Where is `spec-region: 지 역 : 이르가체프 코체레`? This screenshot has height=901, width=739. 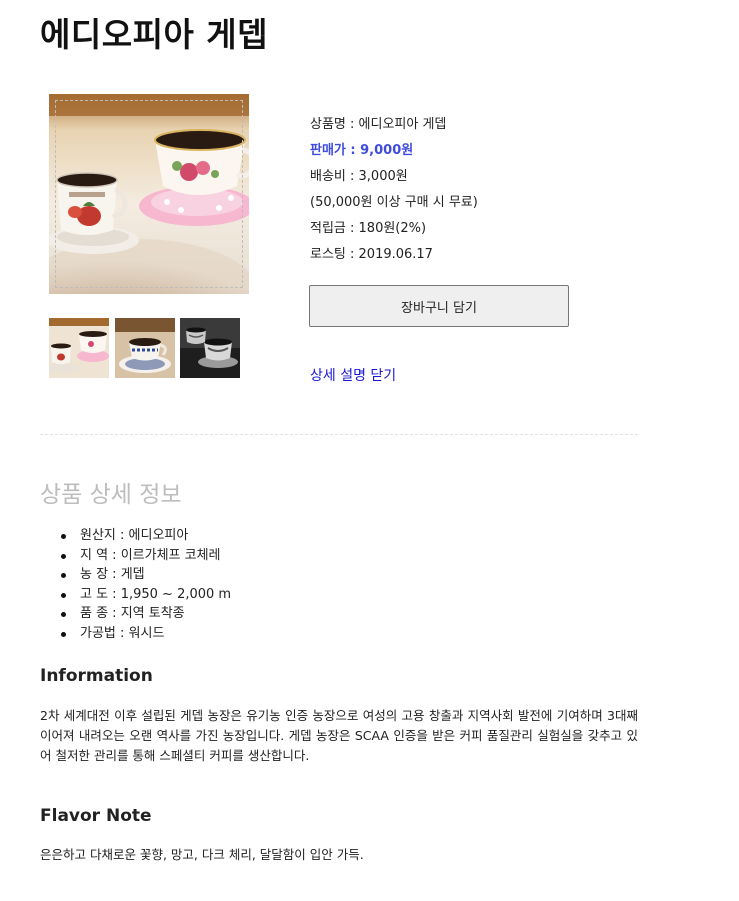
spec-region: 지 역 : 이르가체프 코체레 is located at coordinates (145, 556).